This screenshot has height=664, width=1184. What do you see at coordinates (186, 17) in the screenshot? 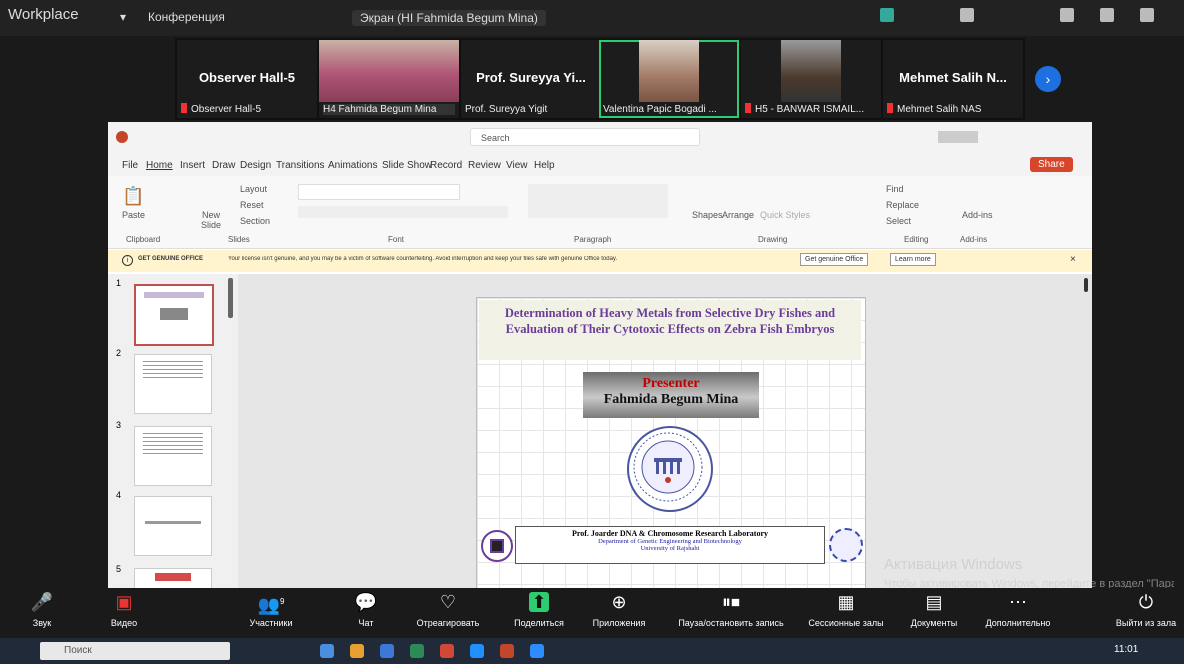
I see `meeting-label: Конференция` at bounding box center [186, 17].